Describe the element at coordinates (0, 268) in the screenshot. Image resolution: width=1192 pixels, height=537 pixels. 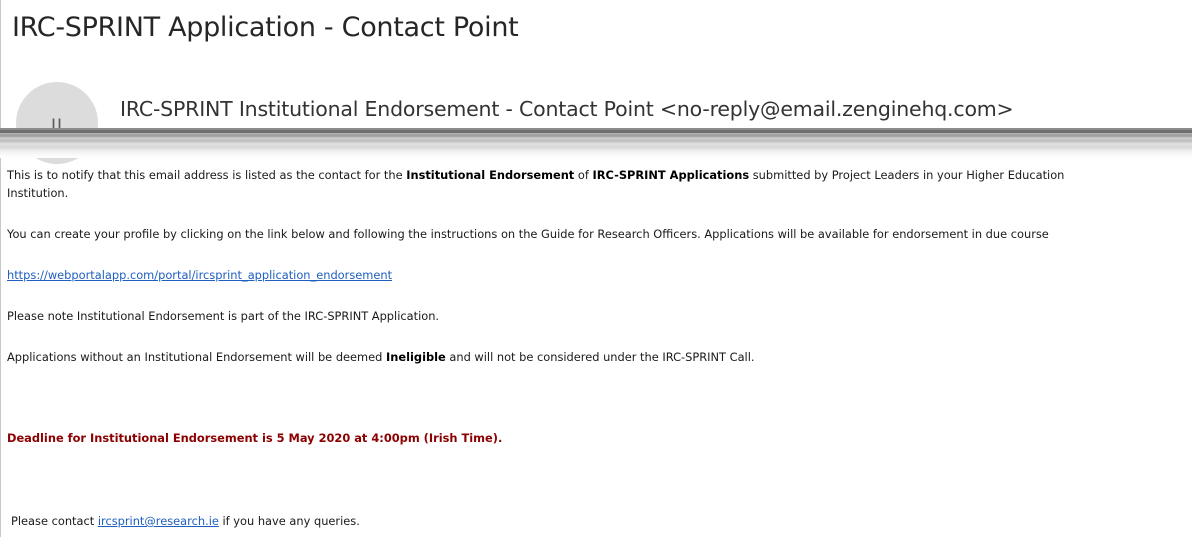
I see `left-divider` at that location.